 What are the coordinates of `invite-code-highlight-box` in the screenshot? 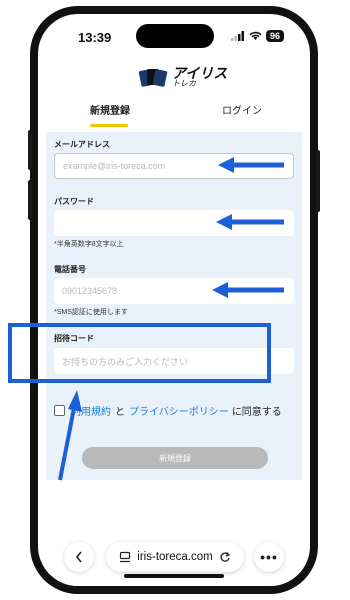 It's located at (139, 353).